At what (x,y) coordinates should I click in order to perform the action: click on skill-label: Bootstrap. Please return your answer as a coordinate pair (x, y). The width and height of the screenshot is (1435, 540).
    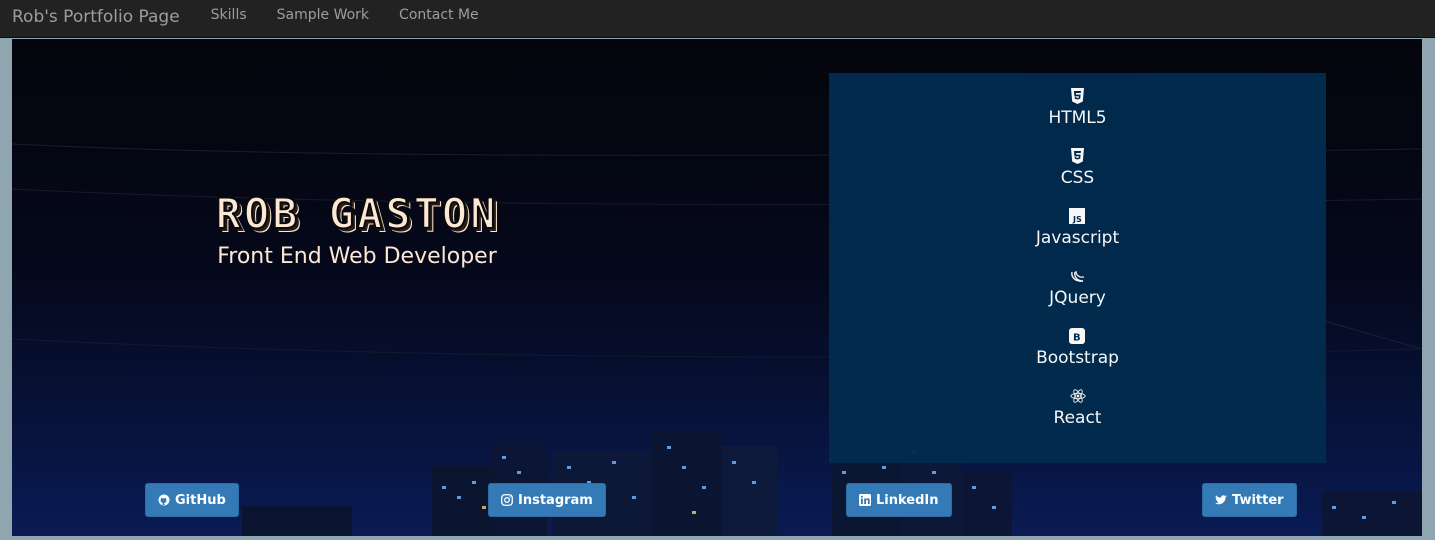
    Looking at the image, I should click on (1077, 358).